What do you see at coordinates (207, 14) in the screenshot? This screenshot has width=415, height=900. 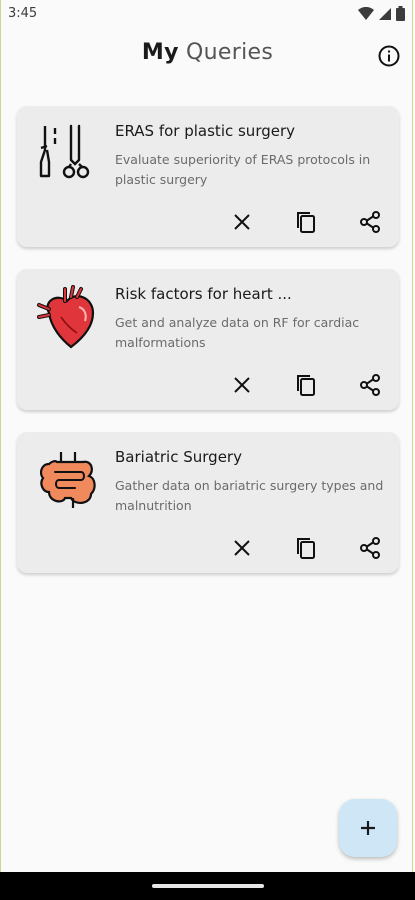 I see `status-bar: 3:45` at bounding box center [207, 14].